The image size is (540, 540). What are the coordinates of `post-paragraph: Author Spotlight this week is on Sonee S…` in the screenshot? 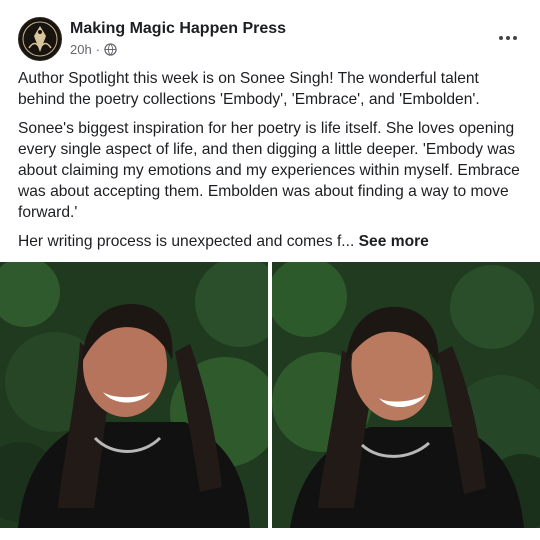 It's located at (249, 89).